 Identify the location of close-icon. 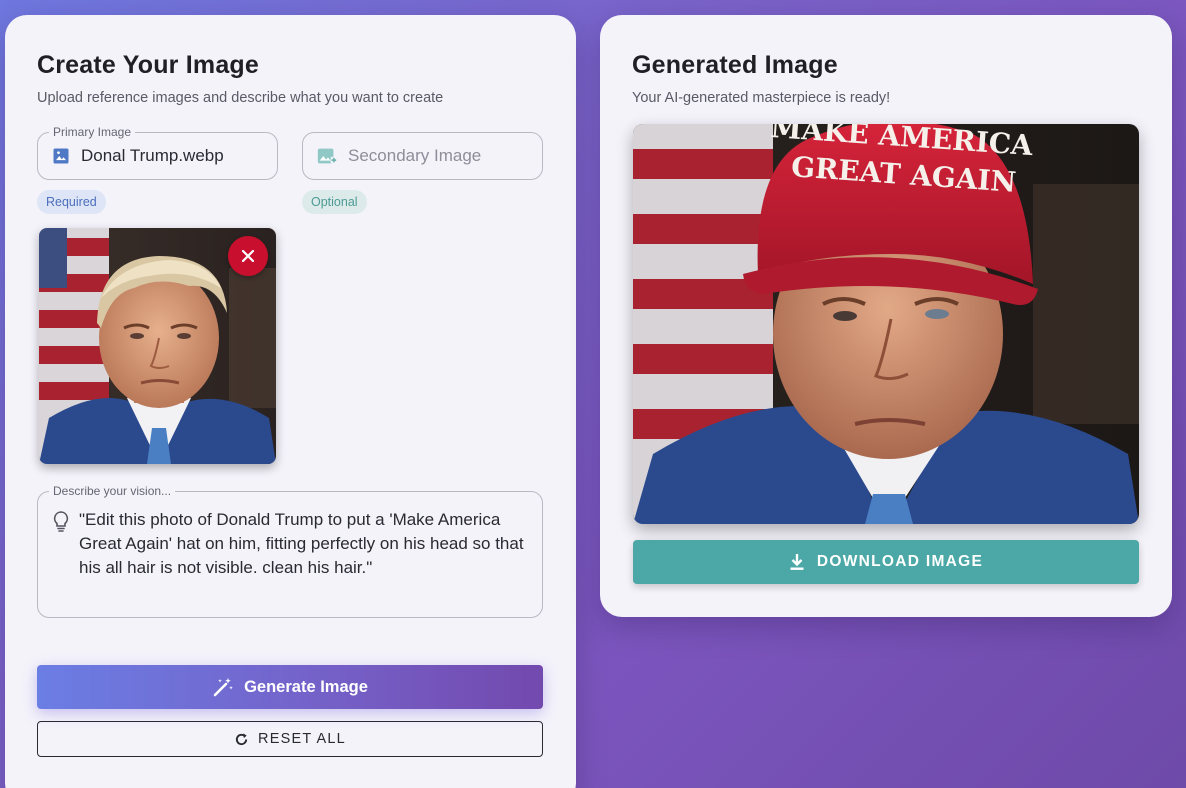
(248, 256).